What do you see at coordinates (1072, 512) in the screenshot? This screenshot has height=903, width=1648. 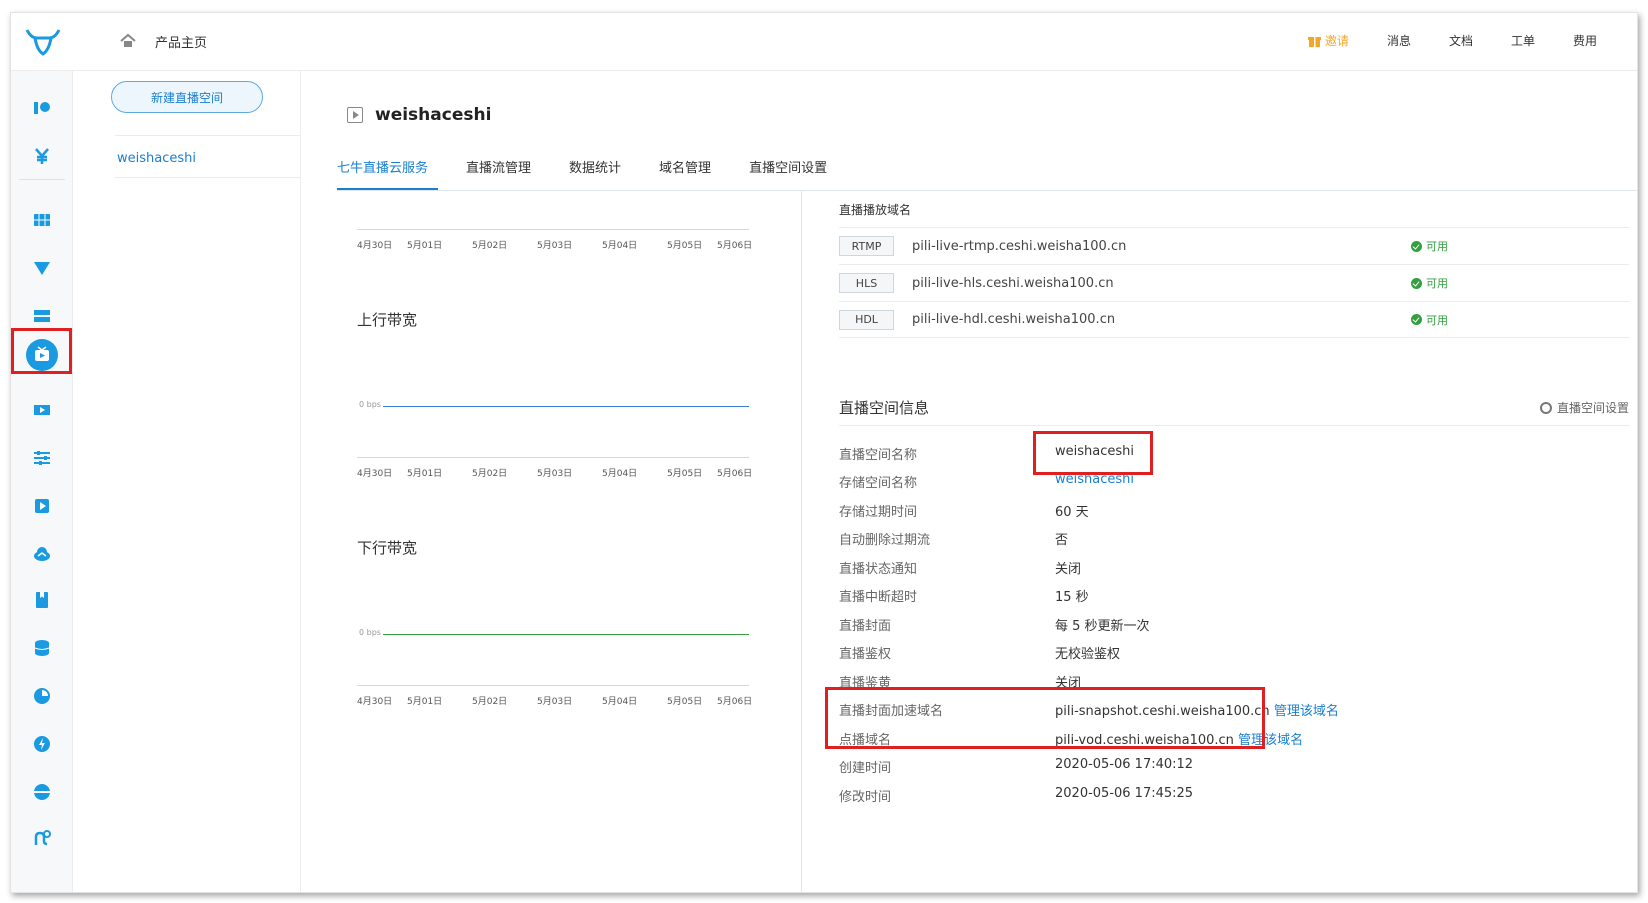 I see `info-value: 60 天` at bounding box center [1072, 512].